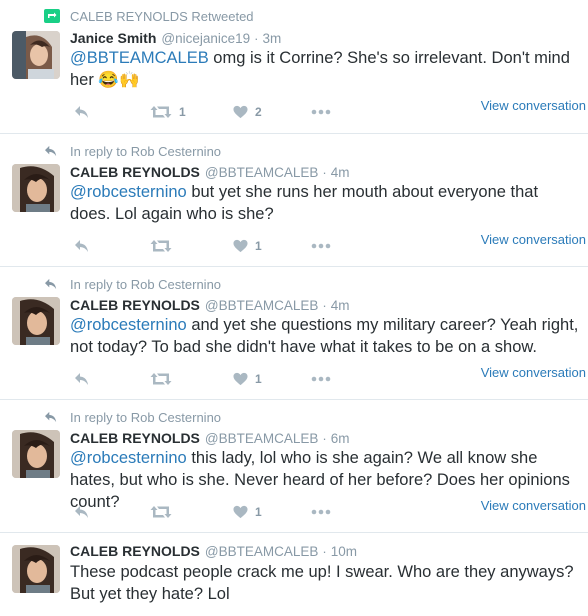 The image size is (588, 616). I want to click on tweet-header: Janice Smith @nicejanice19 · 3m, so click(175, 38).